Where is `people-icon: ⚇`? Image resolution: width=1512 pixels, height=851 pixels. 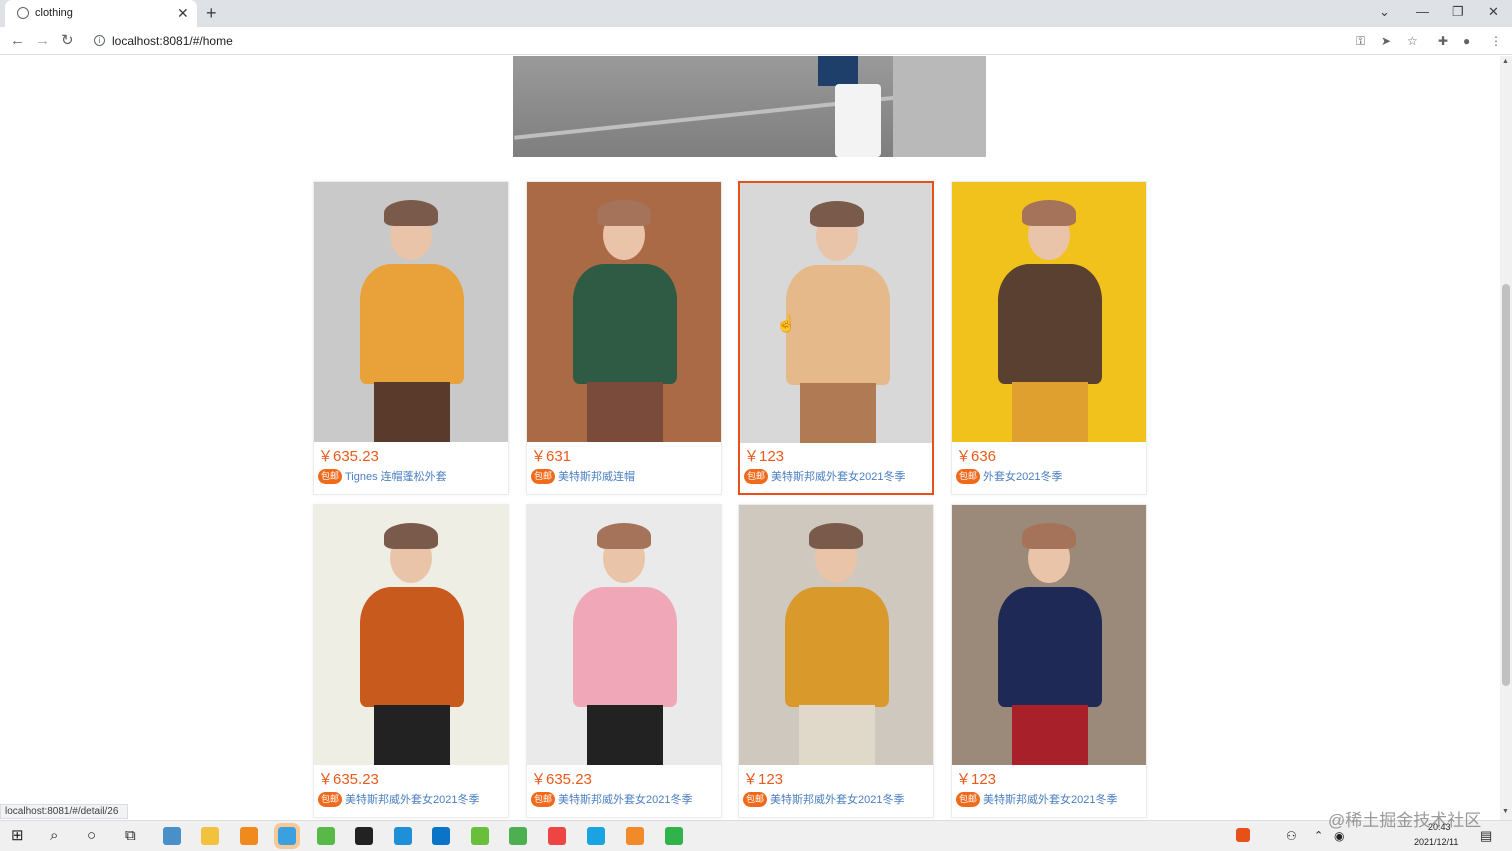 people-icon: ⚇ is located at coordinates (1291, 836).